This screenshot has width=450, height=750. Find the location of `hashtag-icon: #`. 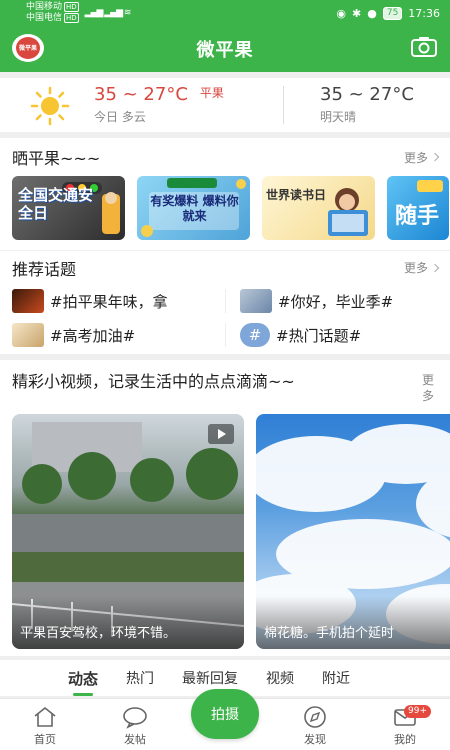

hashtag-icon: # is located at coordinates (255, 335).